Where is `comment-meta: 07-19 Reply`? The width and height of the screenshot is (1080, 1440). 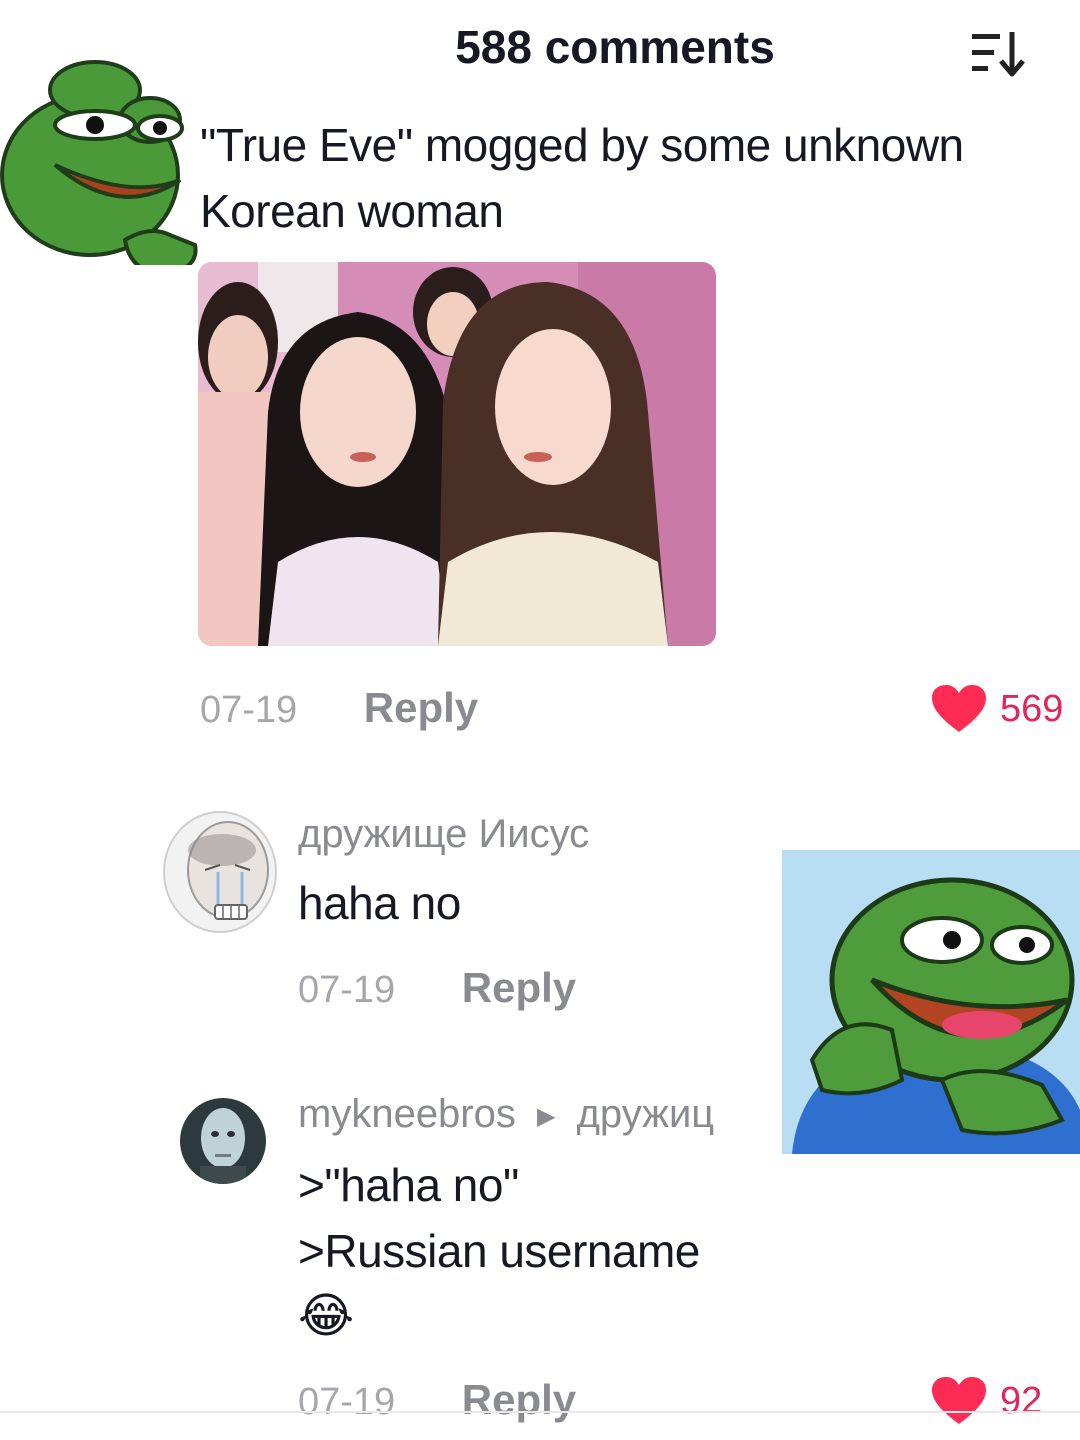
comment-meta: 07-19 Reply is located at coordinates (339, 708).